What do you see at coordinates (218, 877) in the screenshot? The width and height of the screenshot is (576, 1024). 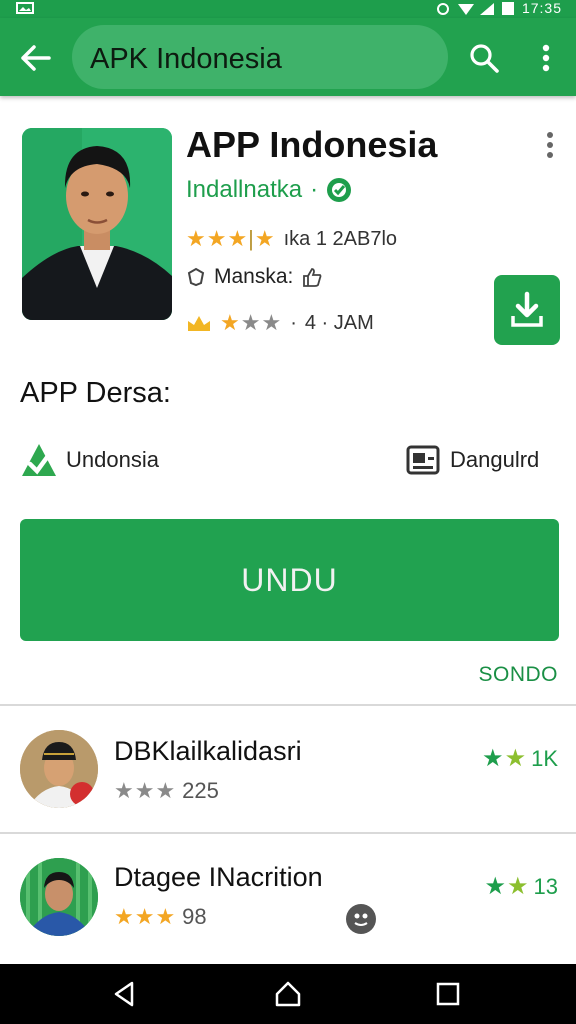 I see `list-item-title: Dtagee INacrition` at bounding box center [218, 877].